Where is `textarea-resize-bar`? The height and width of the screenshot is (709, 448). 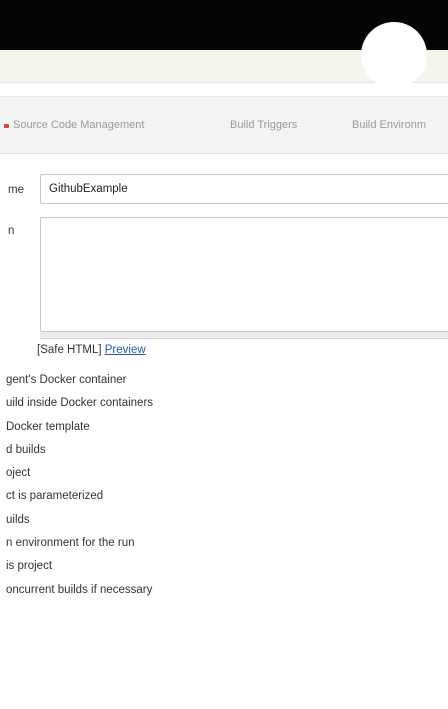
textarea-resize-bar is located at coordinates (244, 335).